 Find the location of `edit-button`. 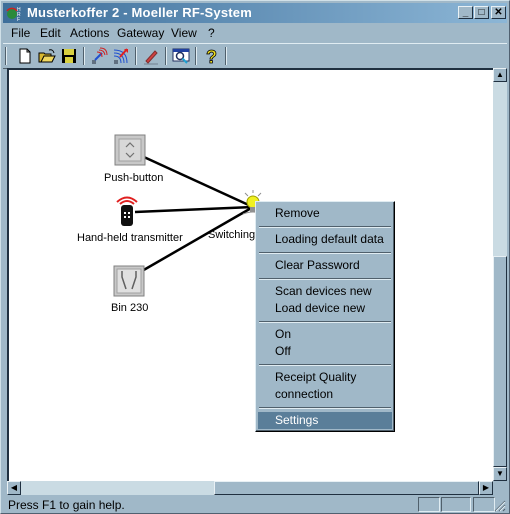

edit-button is located at coordinates (151, 56).